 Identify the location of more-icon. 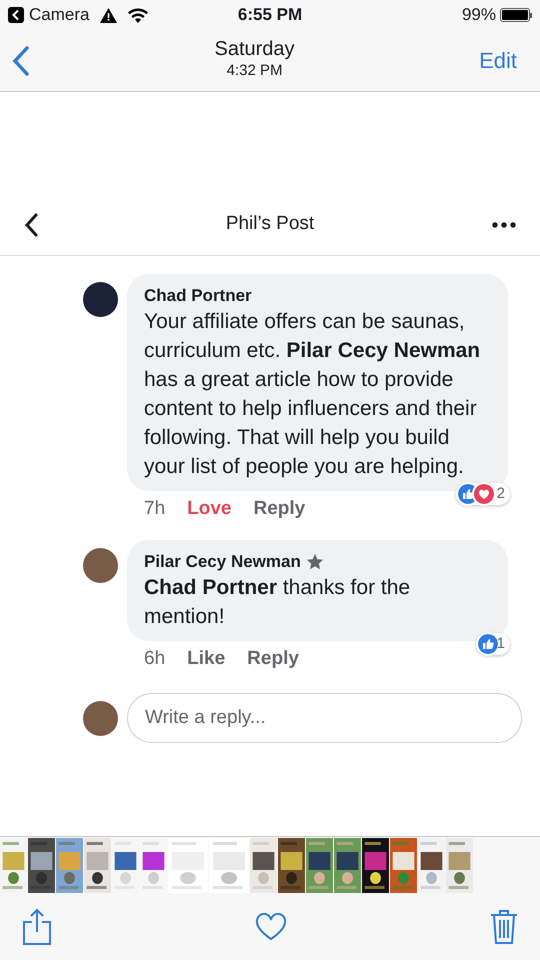
(504, 225).